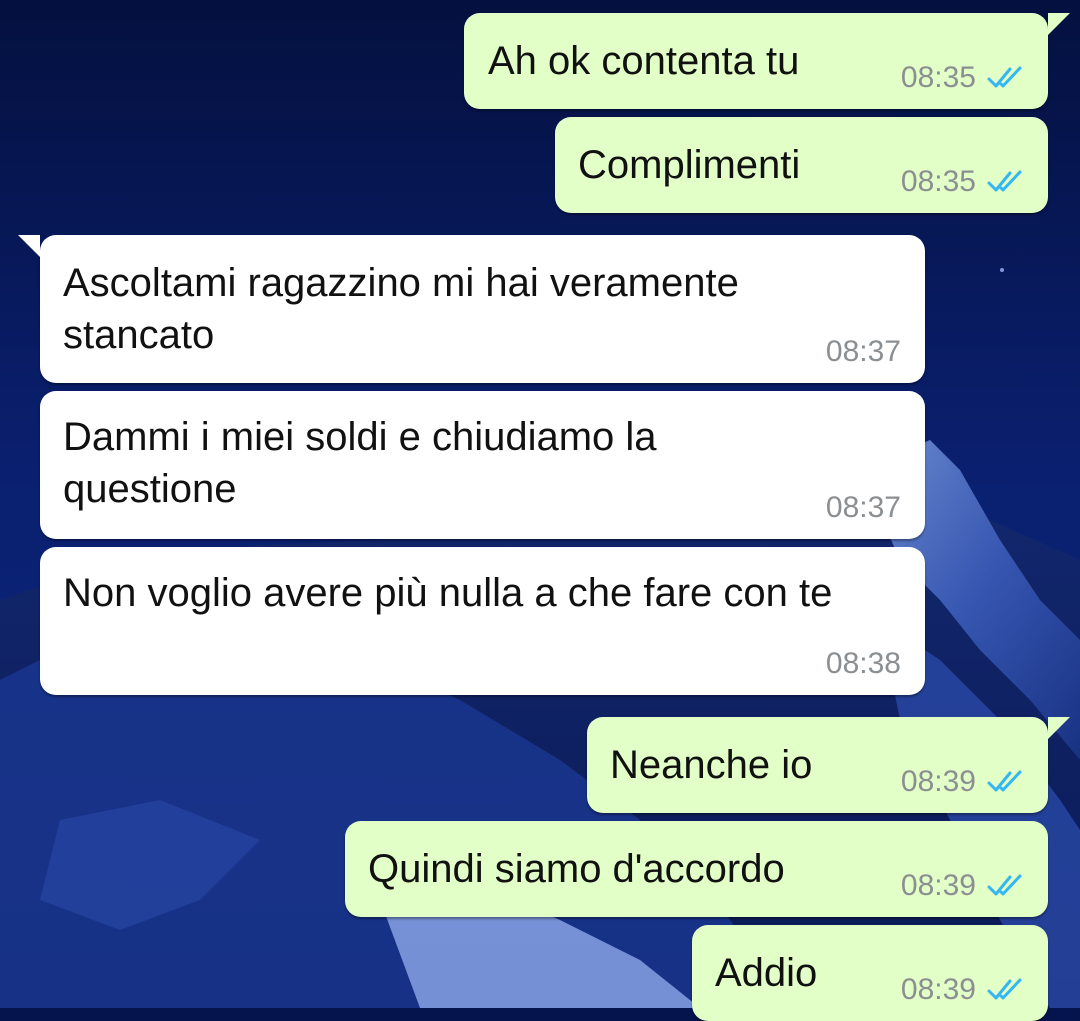 The height and width of the screenshot is (1021, 1080). What do you see at coordinates (828, 765) in the screenshot?
I see `outgoing-message: Neanche io 08:39` at bounding box center [828, 765].